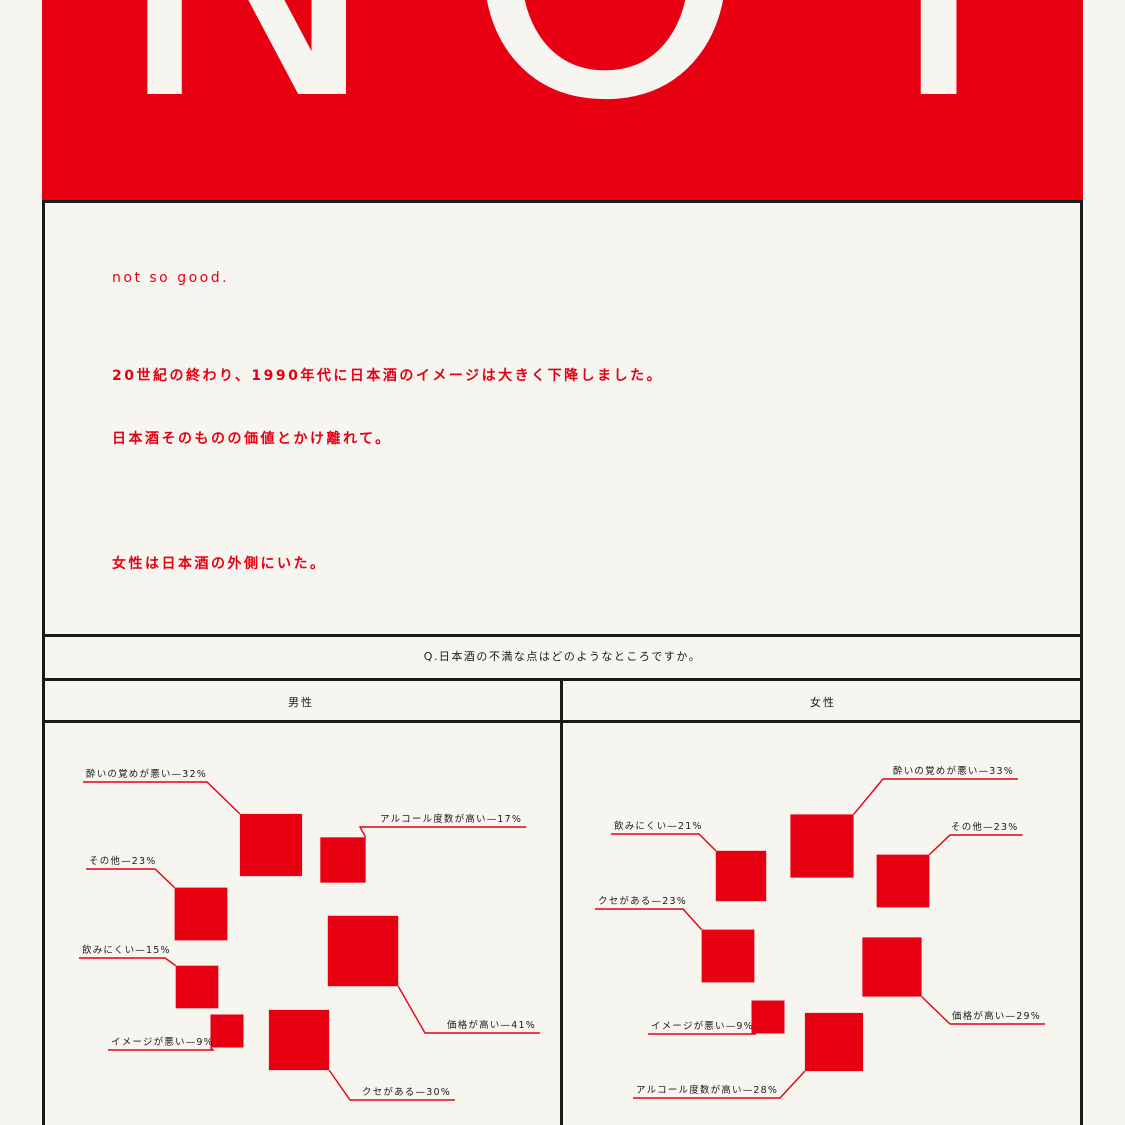 This screenshot has height=1125, width=1125. I want to click on data-label: アルコール度数が高い—28%, so click(707, 1090).